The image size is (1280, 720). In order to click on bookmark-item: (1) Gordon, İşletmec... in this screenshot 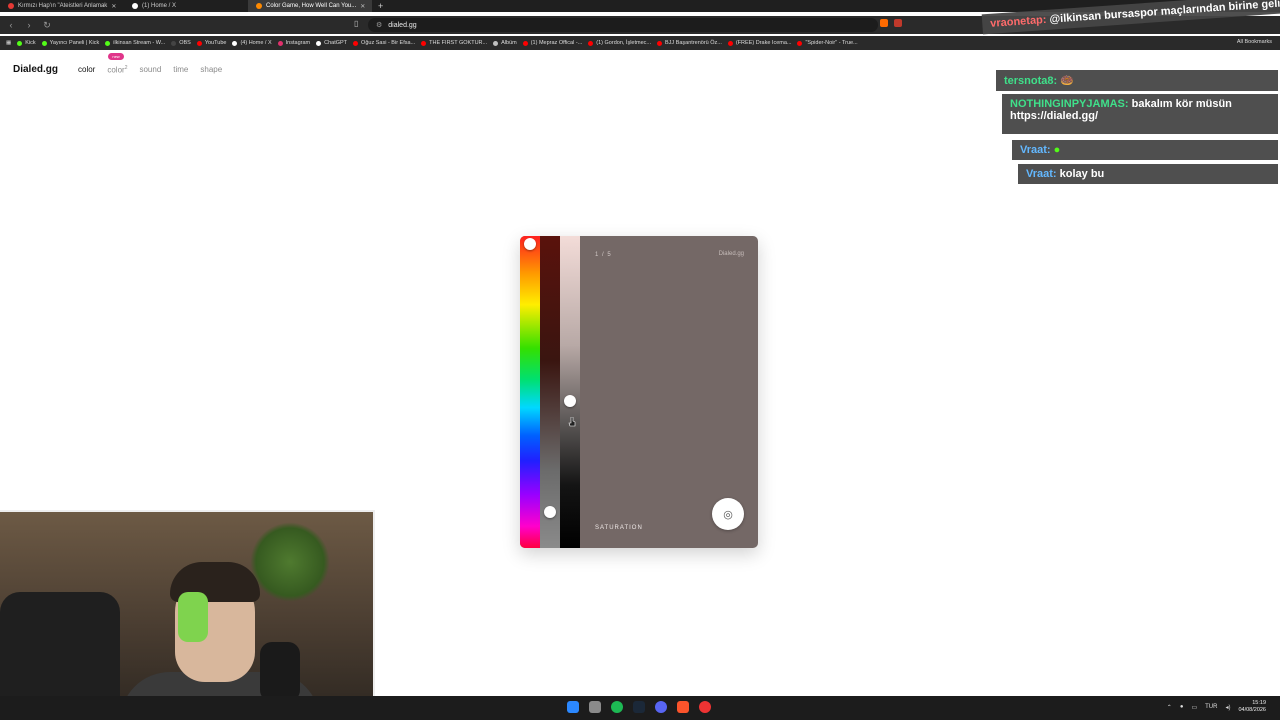, I will do `click(619, 43)`.